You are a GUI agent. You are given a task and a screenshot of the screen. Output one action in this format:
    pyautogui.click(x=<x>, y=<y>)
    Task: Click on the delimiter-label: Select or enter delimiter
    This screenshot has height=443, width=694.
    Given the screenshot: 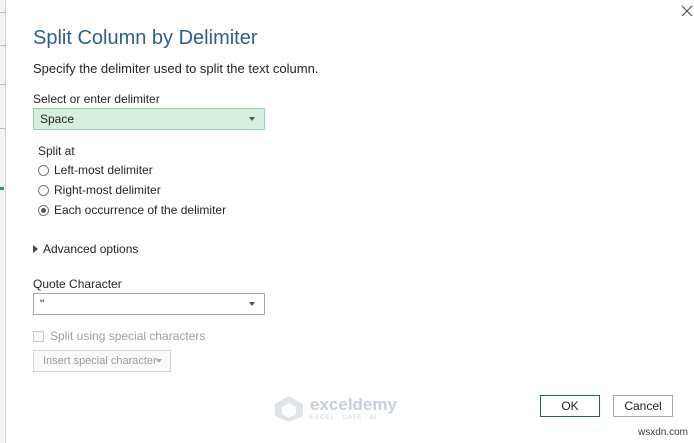 What is the action you would take?
    pyautogui.click(x=96, y=99)
    